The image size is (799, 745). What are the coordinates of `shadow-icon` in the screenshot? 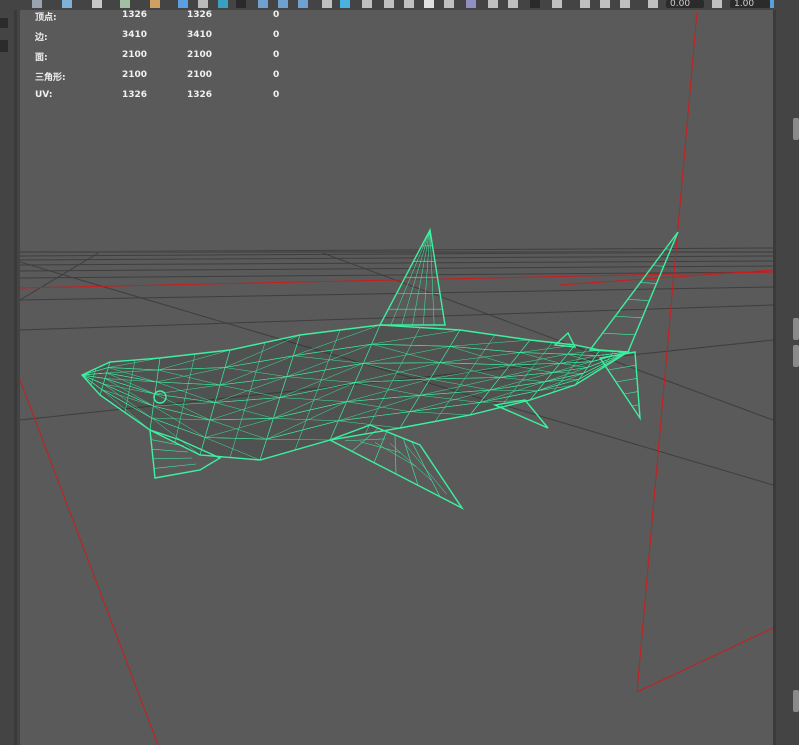 It's located at (283, 4).